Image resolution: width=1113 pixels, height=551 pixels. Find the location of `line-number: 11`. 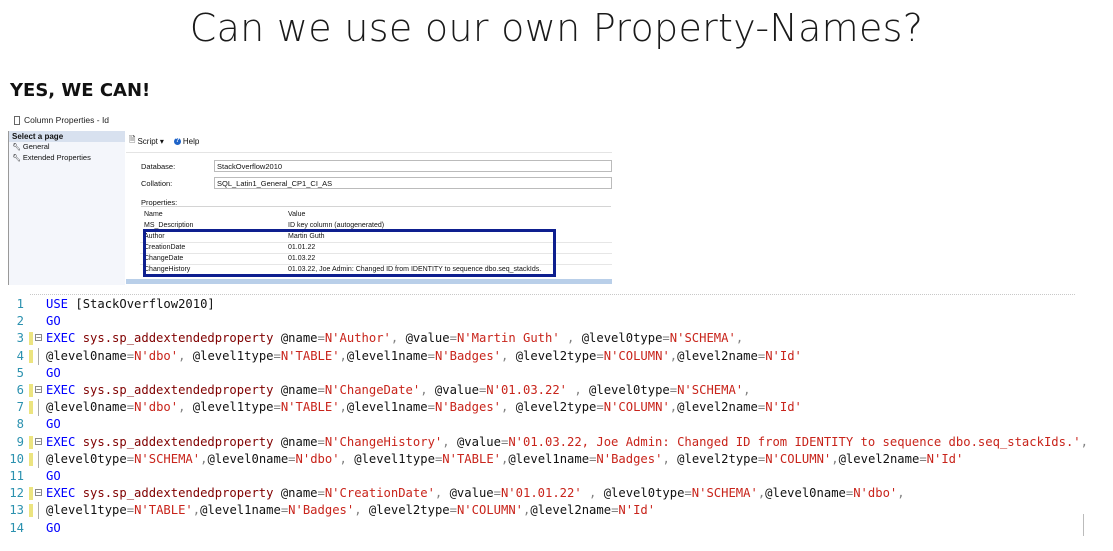

line-number: 11 is located at coordinates (16, 476).